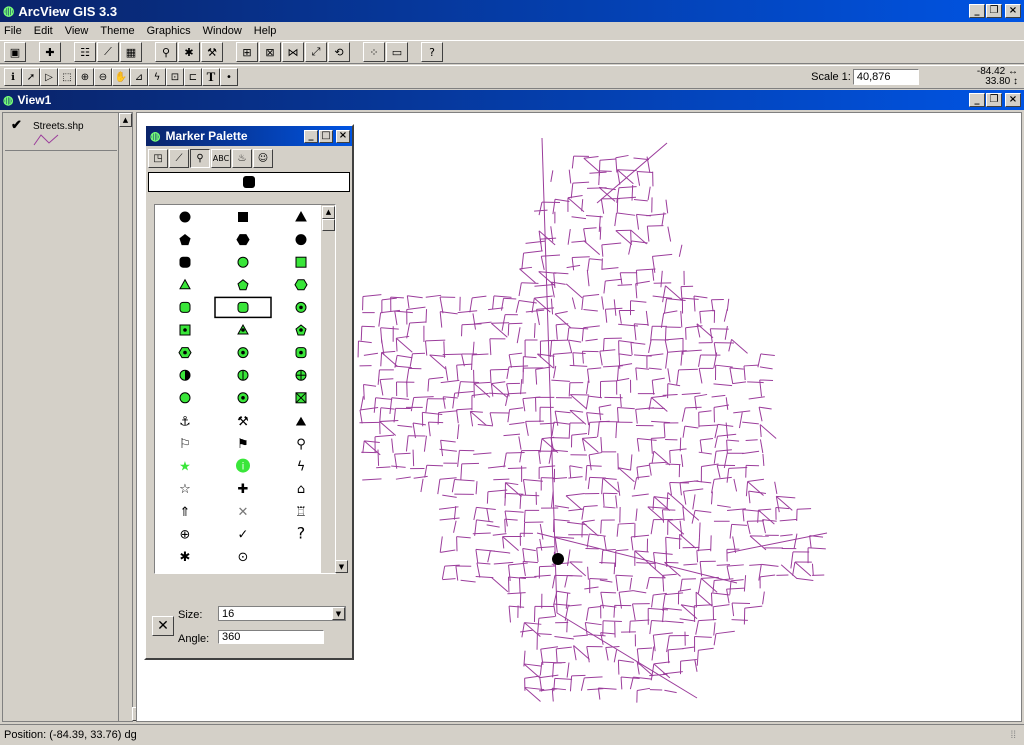  Describe the element at coordinates (77, 31) in the screenshot. I see `menu-view: View` at that location.